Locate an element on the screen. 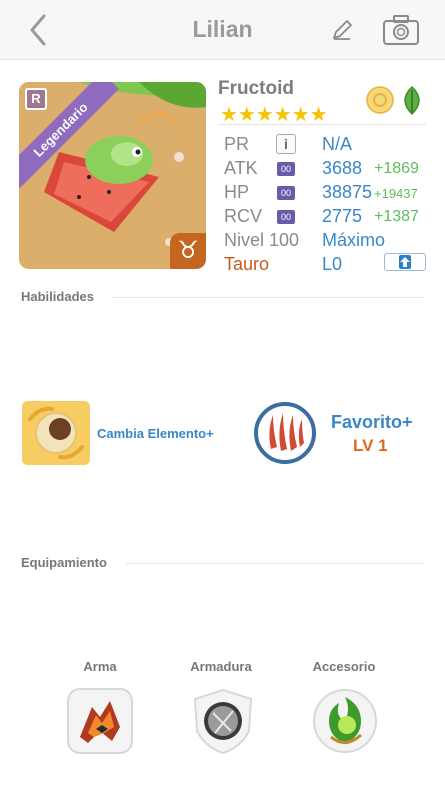 This screenshot has height=800, width=445. armor-slot is located at coordinates (223, 721).